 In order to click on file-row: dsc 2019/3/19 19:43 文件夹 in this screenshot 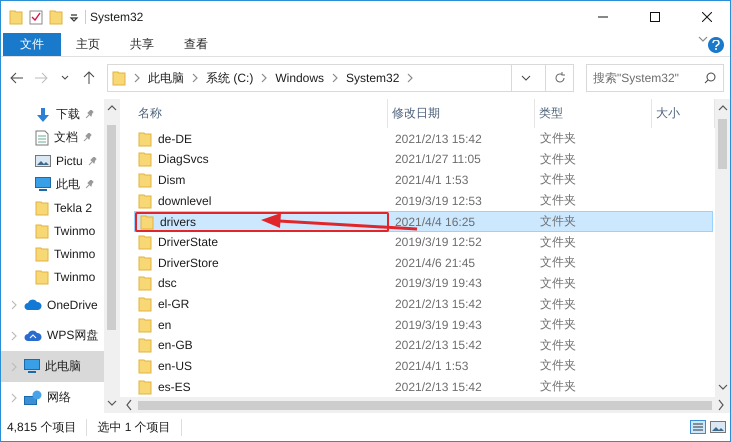, I will do `click(423, 283)`.